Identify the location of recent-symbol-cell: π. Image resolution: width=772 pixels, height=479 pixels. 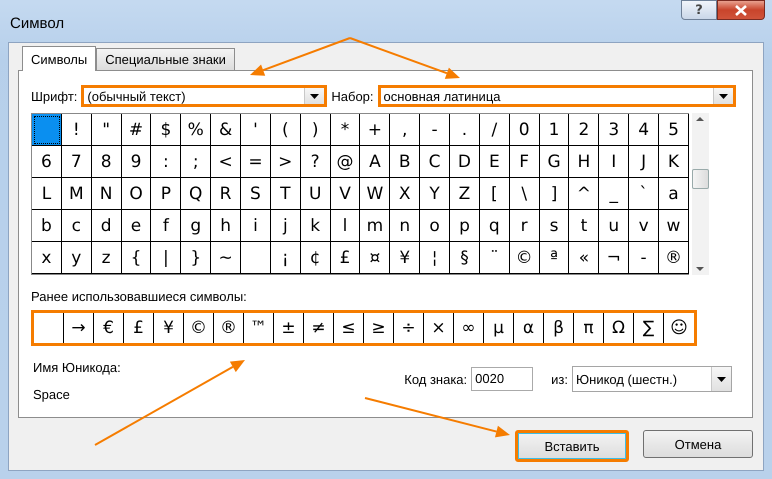
(589, 328).